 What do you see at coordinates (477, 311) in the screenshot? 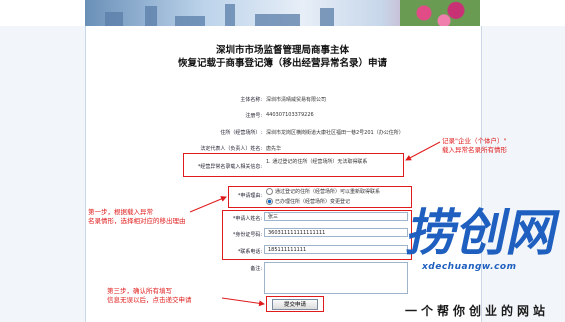
I see `logo-slogan: 一个帮你创业的网站` at bounding box center [477, 311].